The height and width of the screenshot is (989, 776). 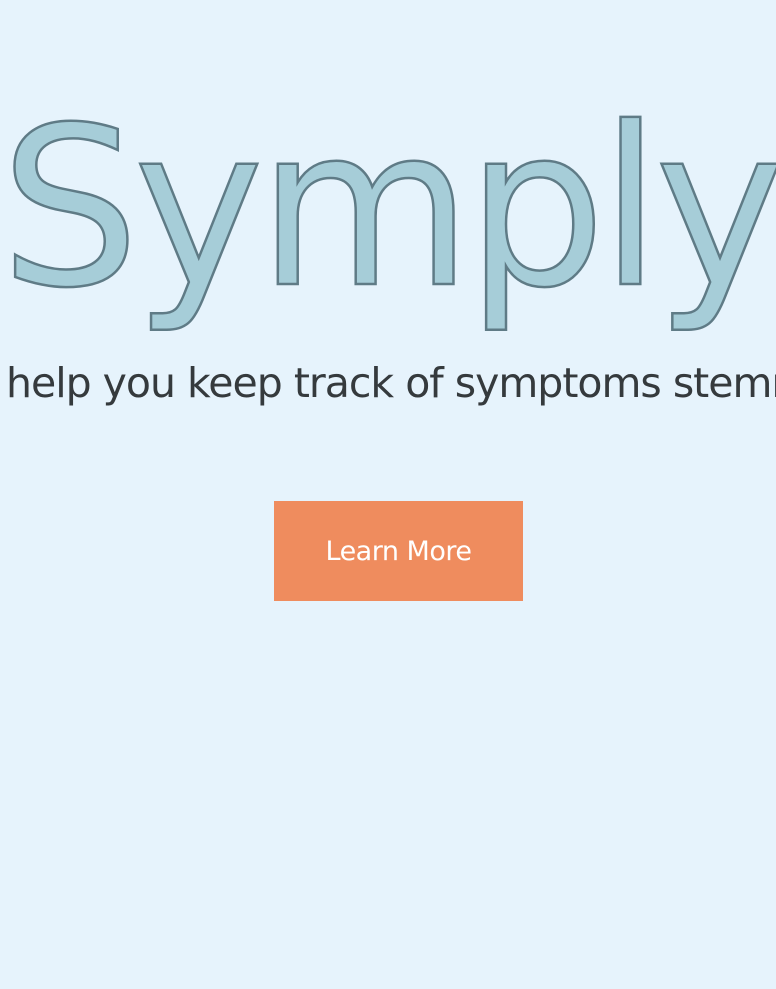 What do you see at coordinates (391, 383) in the screenshot?
I see `hero-tagline: help you keep track of symptoms stemr` at bounding box center [391, 383].